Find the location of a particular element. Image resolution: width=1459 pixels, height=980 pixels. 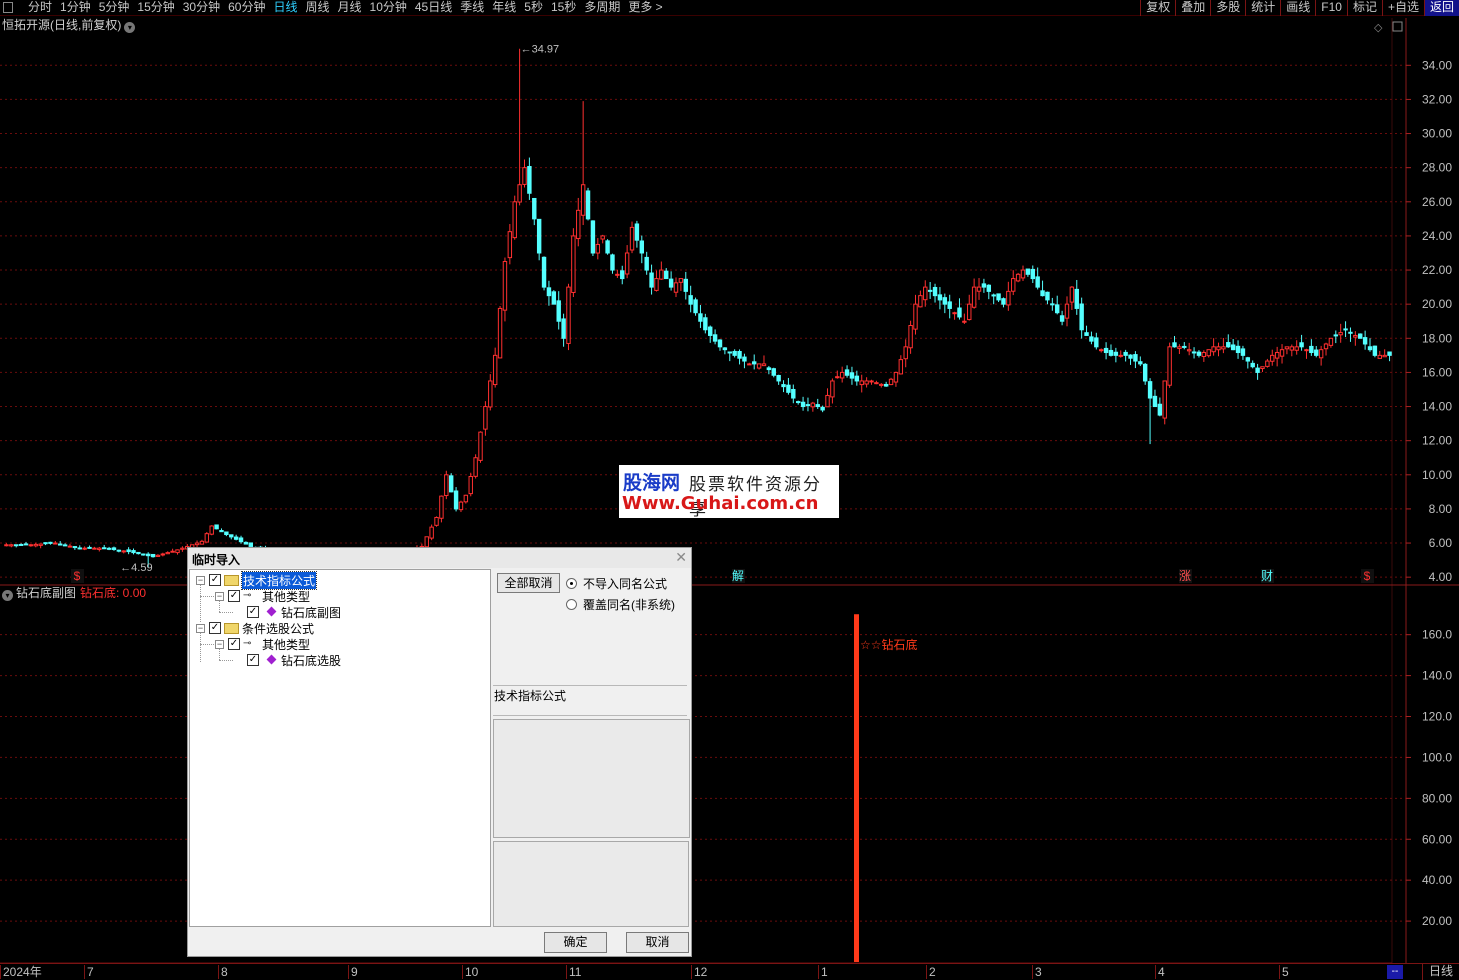

tree-node-label: 技术指标公式 is located at coordinates (279, 580).